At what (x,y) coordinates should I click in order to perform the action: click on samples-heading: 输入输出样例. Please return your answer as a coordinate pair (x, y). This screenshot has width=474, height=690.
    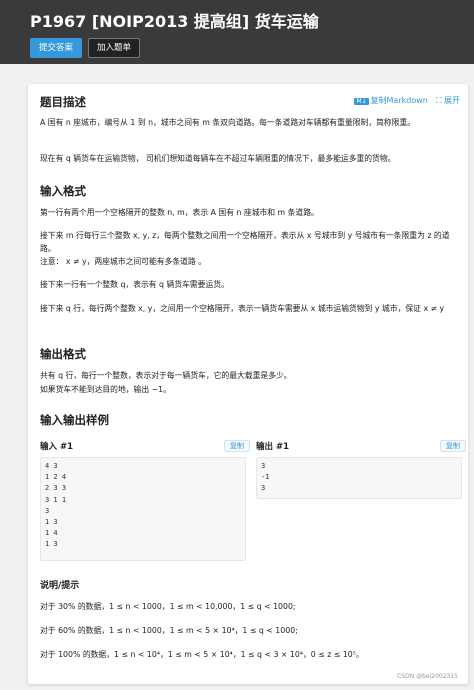
    Looking at the image, I should click on (74, 420).